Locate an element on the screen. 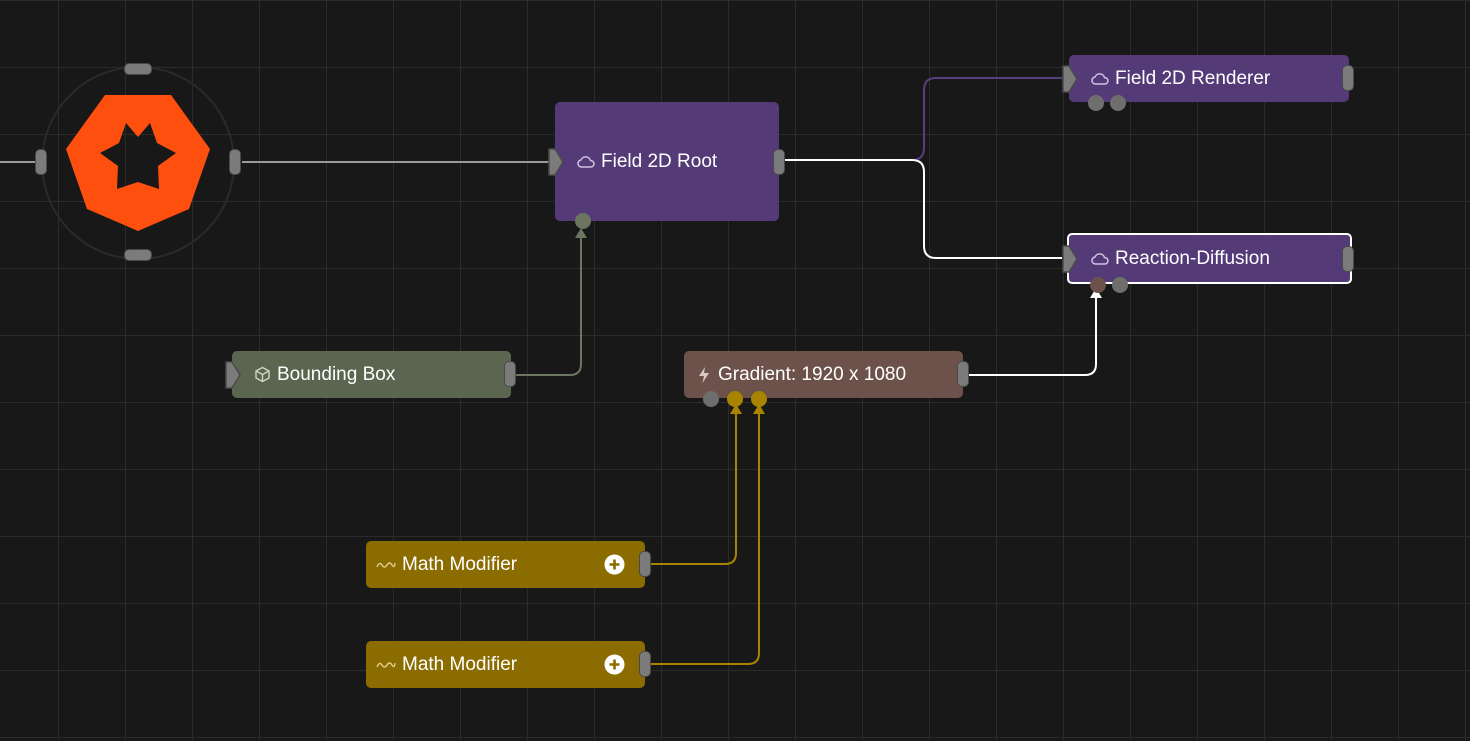 The width and height of the screenshot is (1470, 741). link-math1-to-gradient is located at coordinates (694, 486).